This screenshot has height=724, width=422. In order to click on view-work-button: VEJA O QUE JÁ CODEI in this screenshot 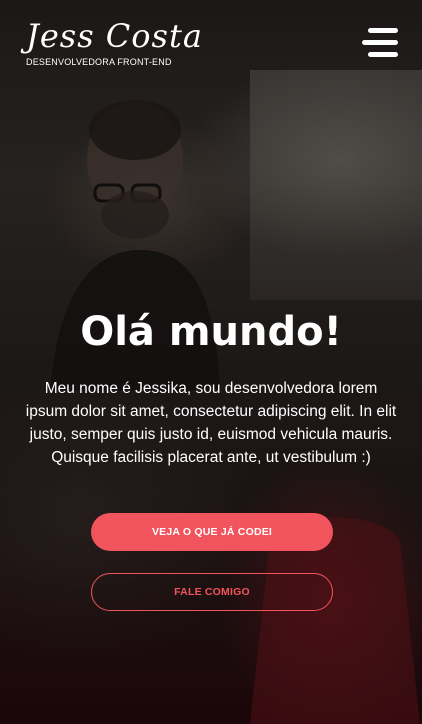, I will do `click(212, 532)`.